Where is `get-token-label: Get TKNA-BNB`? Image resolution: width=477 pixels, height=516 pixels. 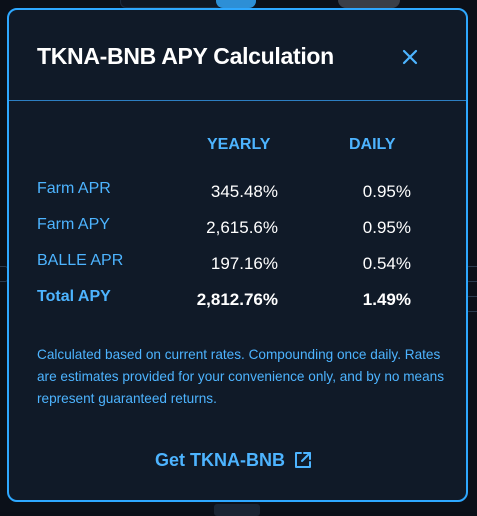 get-token-label: Get TKNA-BNB is located at coordinates (220, 459).